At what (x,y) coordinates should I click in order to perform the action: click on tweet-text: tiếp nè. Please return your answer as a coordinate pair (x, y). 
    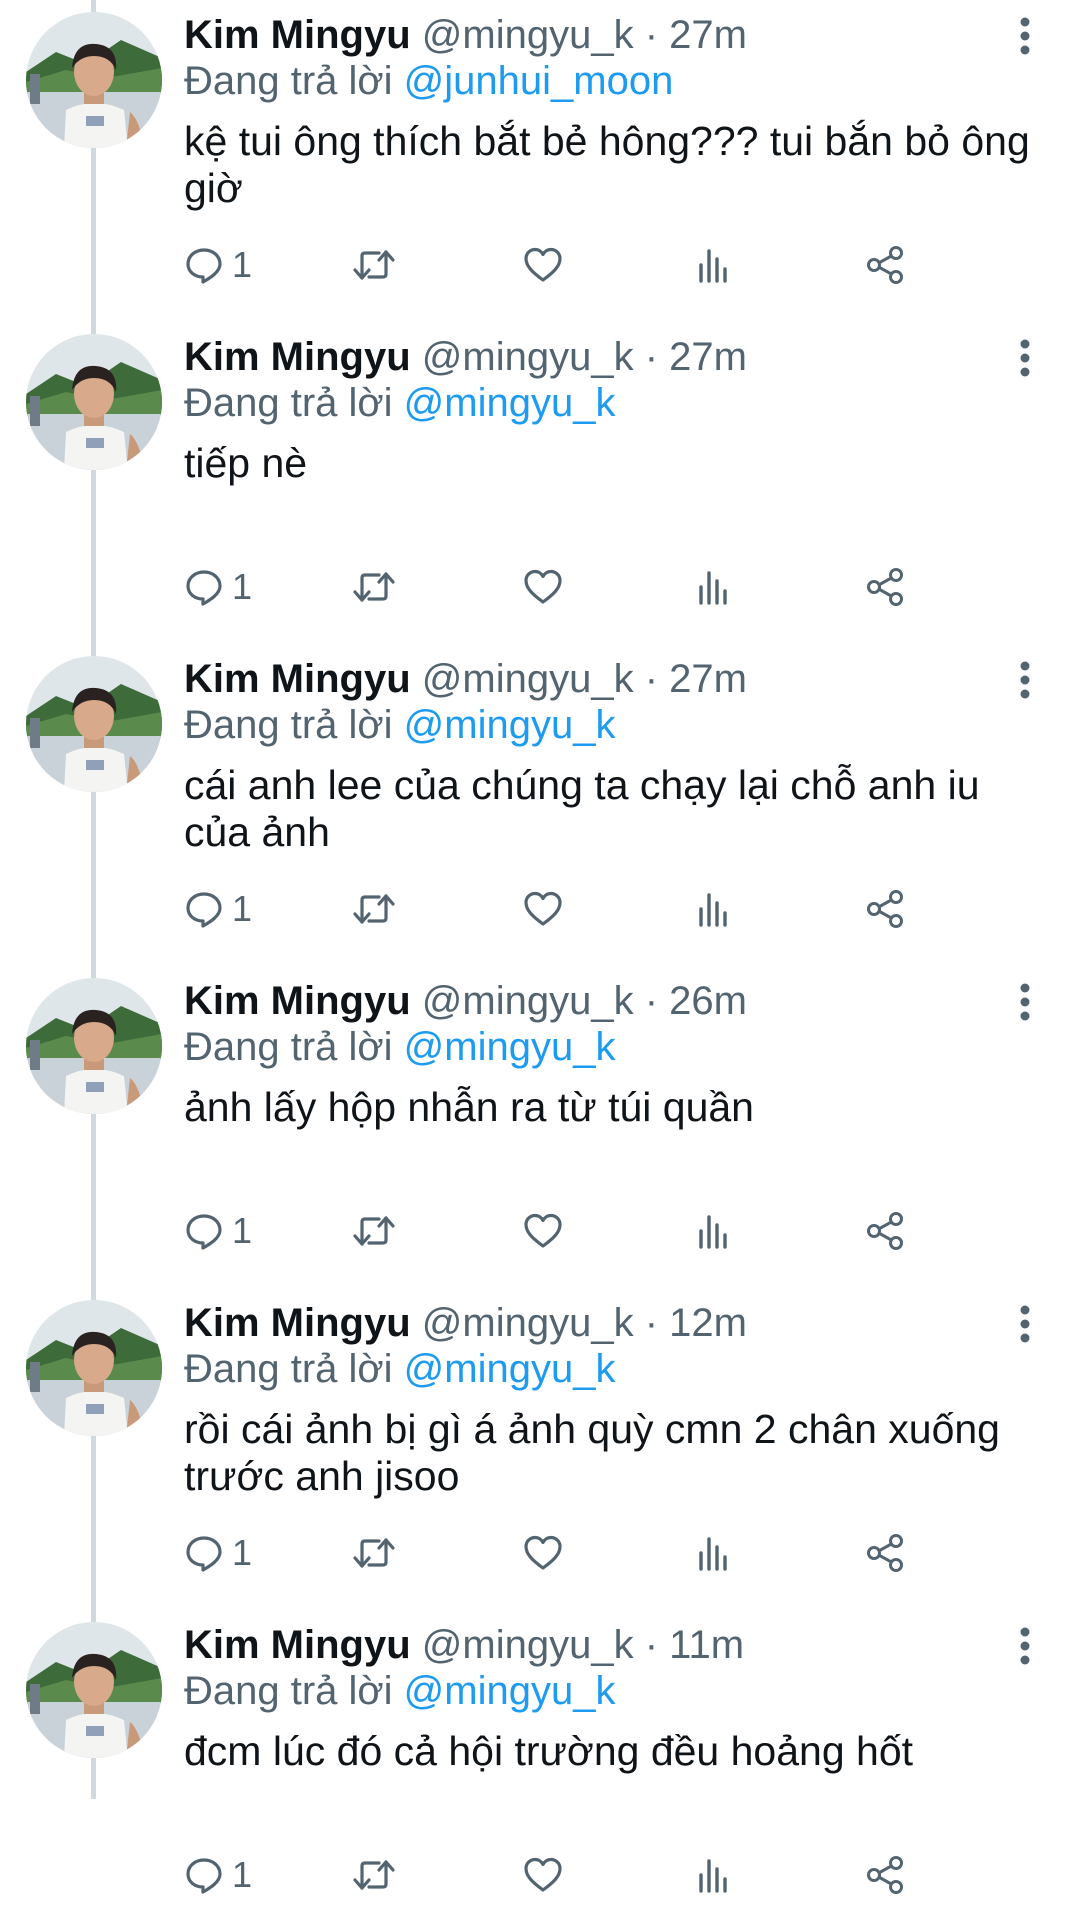
    Looking at the image, I should click on (246, 463).